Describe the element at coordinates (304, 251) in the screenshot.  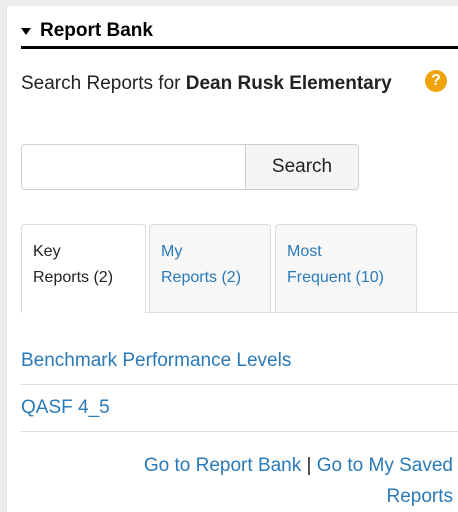
I see `tab-label-line1: Most` at that location.